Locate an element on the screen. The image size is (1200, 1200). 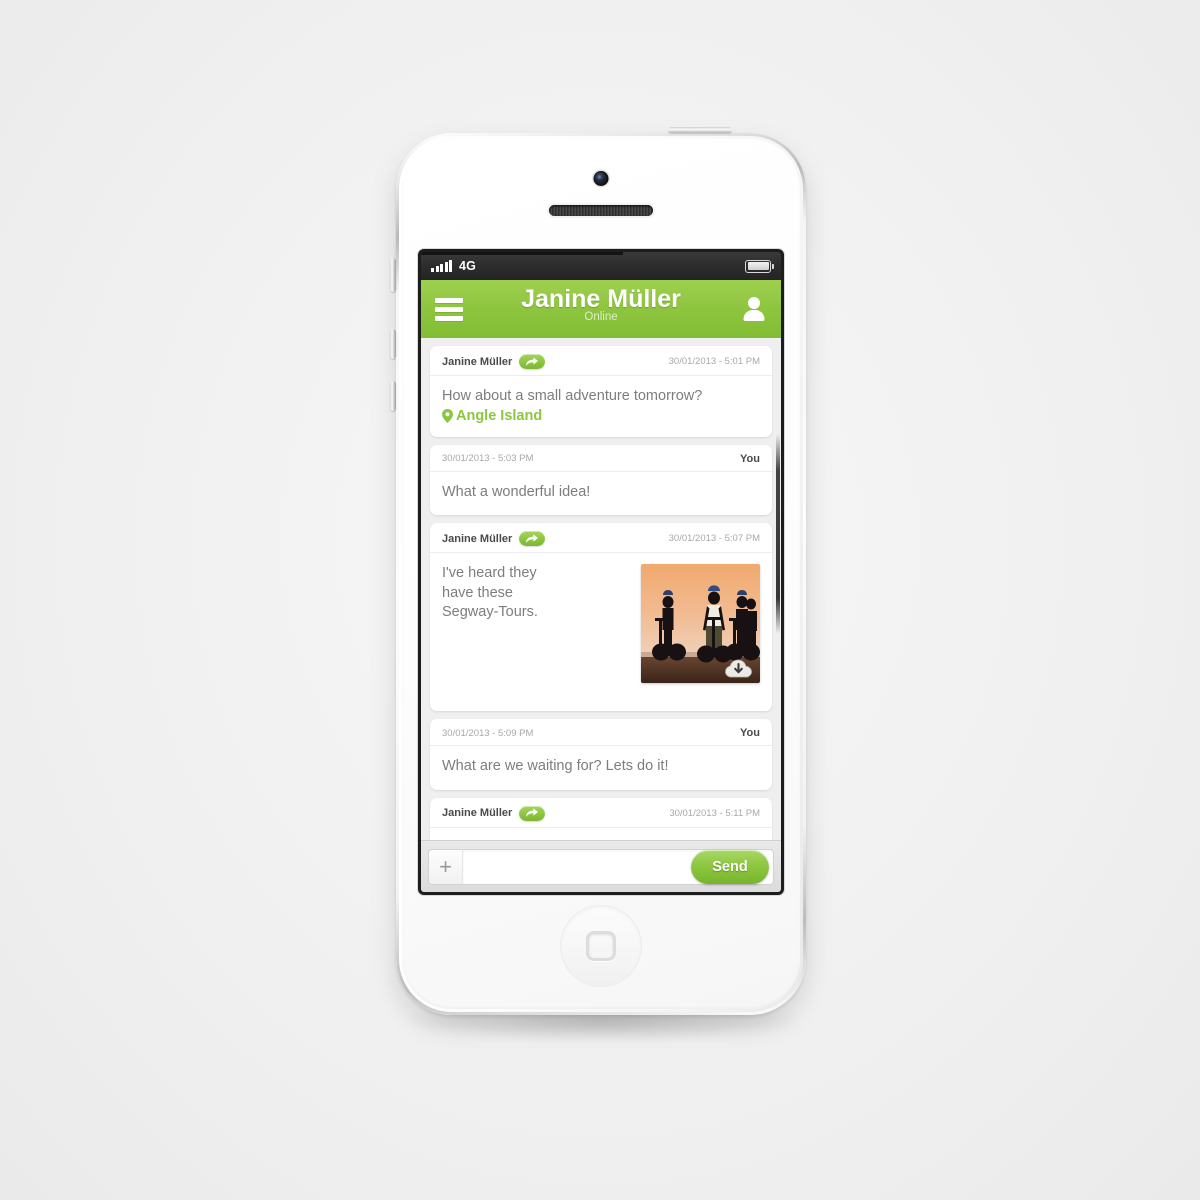
segway-tour-photo is located at coordinates (700, 624).